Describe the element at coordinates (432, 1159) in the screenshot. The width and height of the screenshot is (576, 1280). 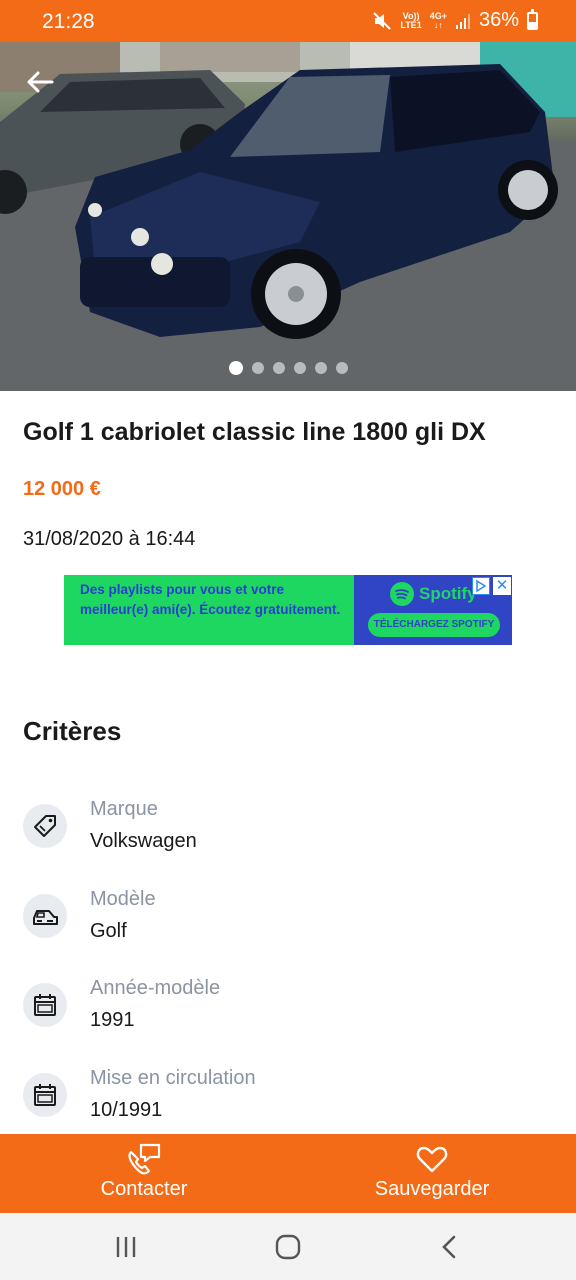
I see `heart-icon` at that location.